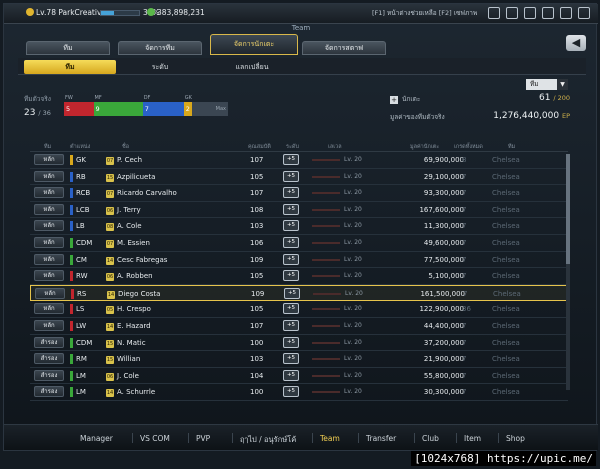 The image size is (600, 469). What do you see at coordinates (472, 438) in the screenshot?
I see `nav-7: Item` at bounding box center [472, 438].